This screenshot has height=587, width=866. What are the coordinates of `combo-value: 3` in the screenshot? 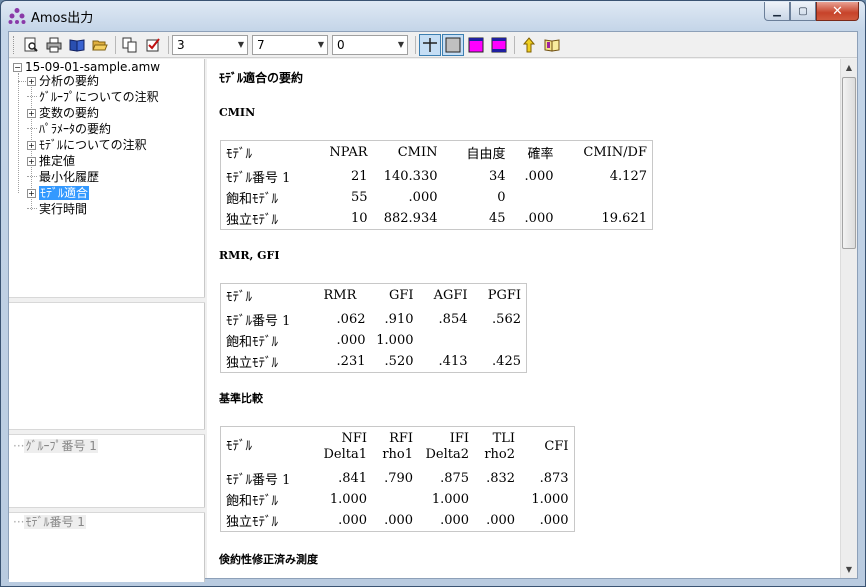 It's located at (181, 44).